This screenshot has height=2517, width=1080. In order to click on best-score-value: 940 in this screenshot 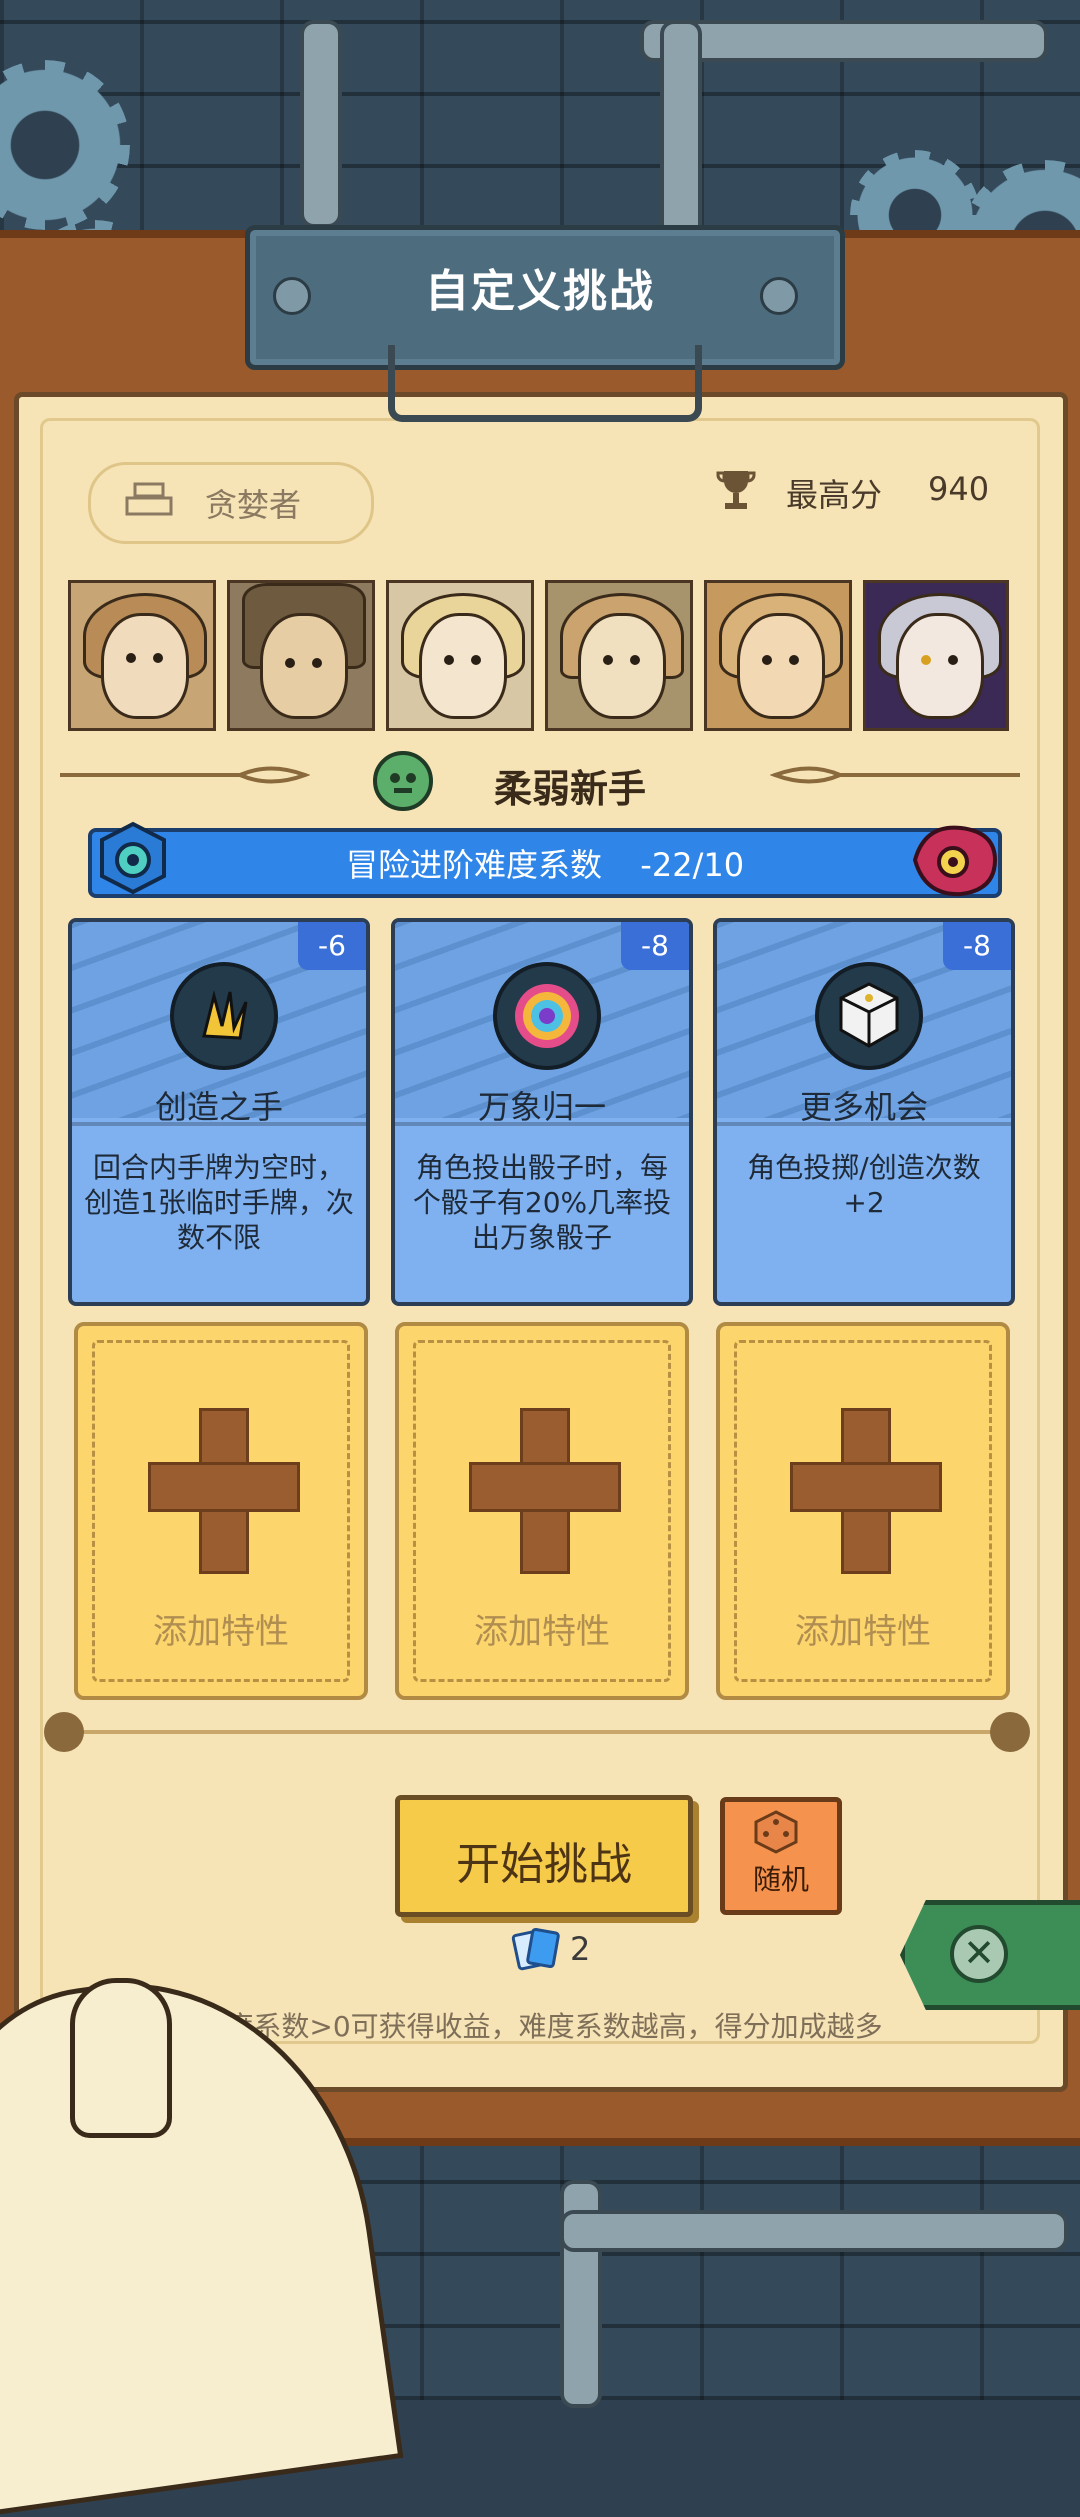, I will do `click(959, 489)`.